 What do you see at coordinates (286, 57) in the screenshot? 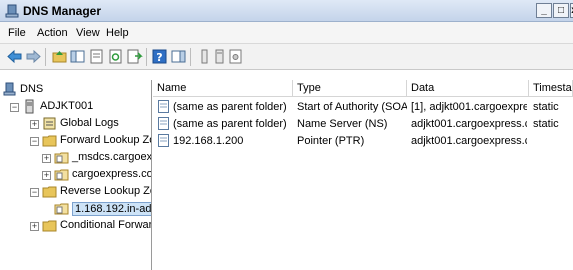
I see `toolbar: ?` at bounding box center [286, 57].